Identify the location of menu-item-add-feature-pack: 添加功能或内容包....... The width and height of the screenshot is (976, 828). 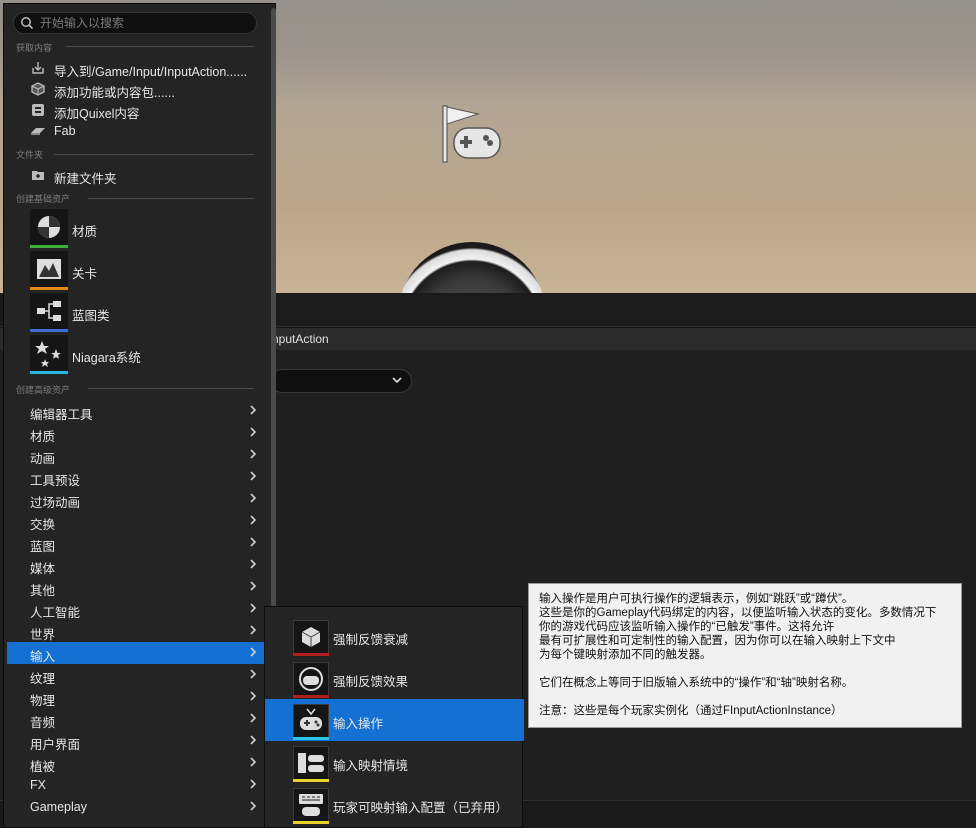
(144, 89).